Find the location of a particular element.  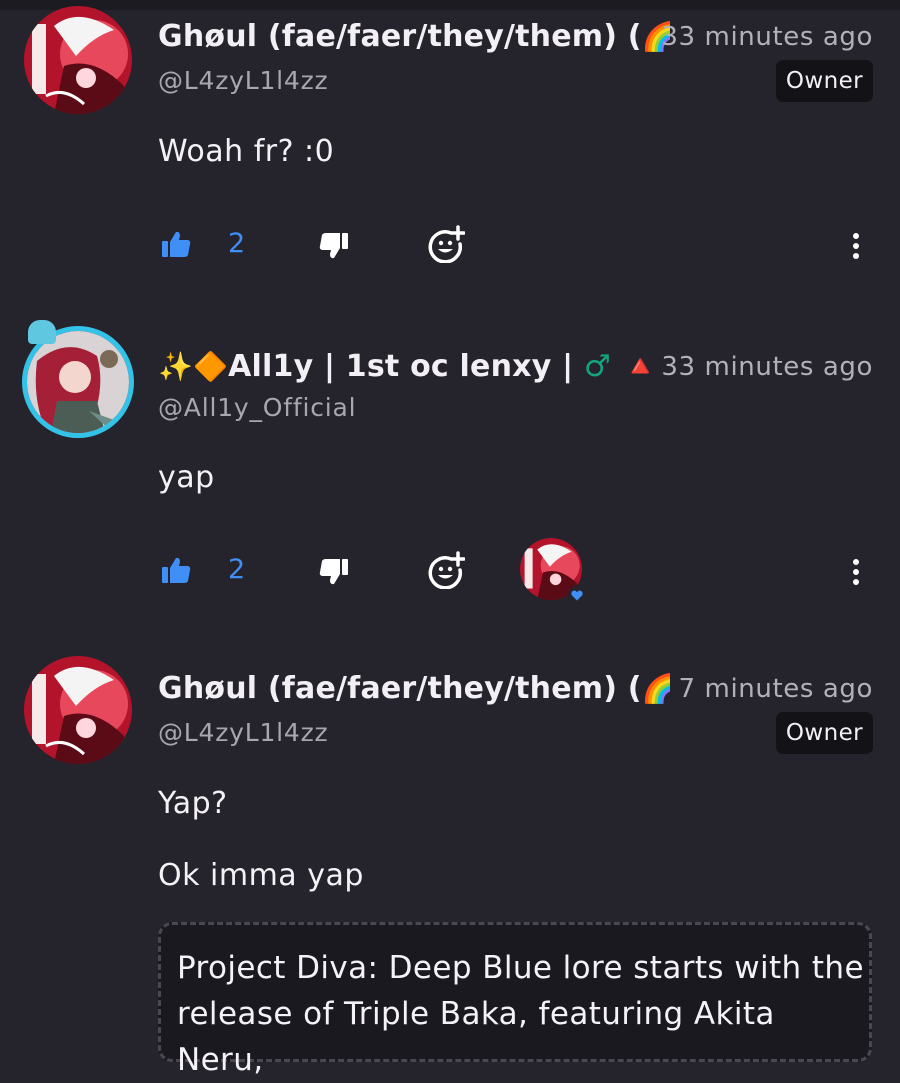

heart-icon is located at coordinates (577, 595).